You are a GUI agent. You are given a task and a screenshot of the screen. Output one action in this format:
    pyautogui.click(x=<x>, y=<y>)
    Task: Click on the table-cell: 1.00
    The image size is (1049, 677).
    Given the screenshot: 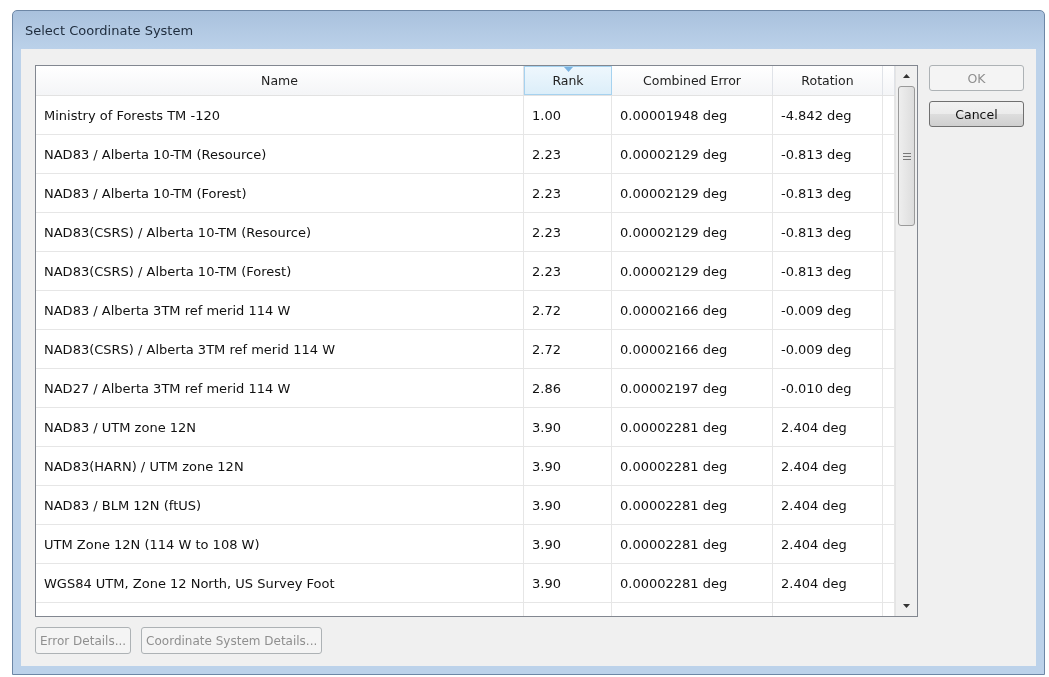 What is the action you would take?
    pyautogui.click(x=568, y=115)
    